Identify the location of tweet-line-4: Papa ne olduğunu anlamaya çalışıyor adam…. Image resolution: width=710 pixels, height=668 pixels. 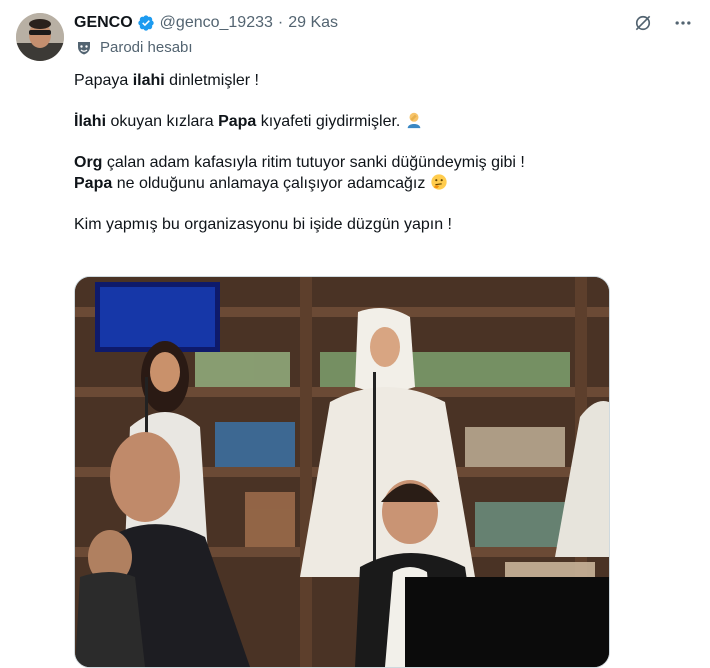
(379, 183).